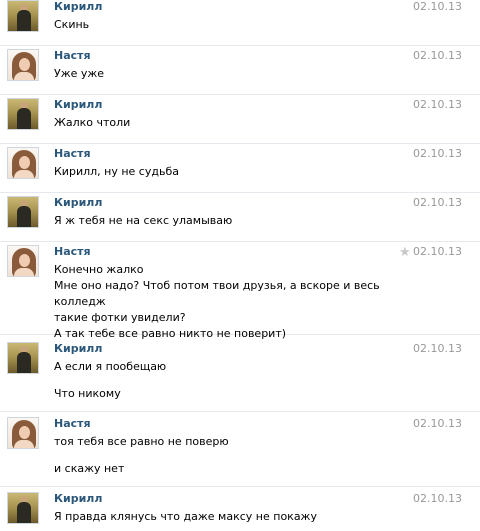 This screenshot has width=480, height=531. I want to click on message-text: Я ж тебя не на секс уламываю, so click(226, 221).